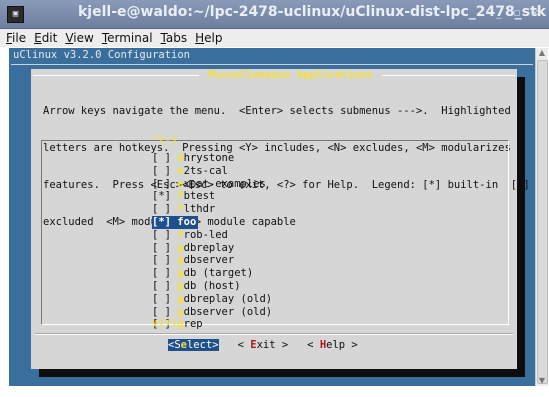 The image size is (549, 397). I want to click on list-item: [ ] gdbreplay (old), so click(212, 299).